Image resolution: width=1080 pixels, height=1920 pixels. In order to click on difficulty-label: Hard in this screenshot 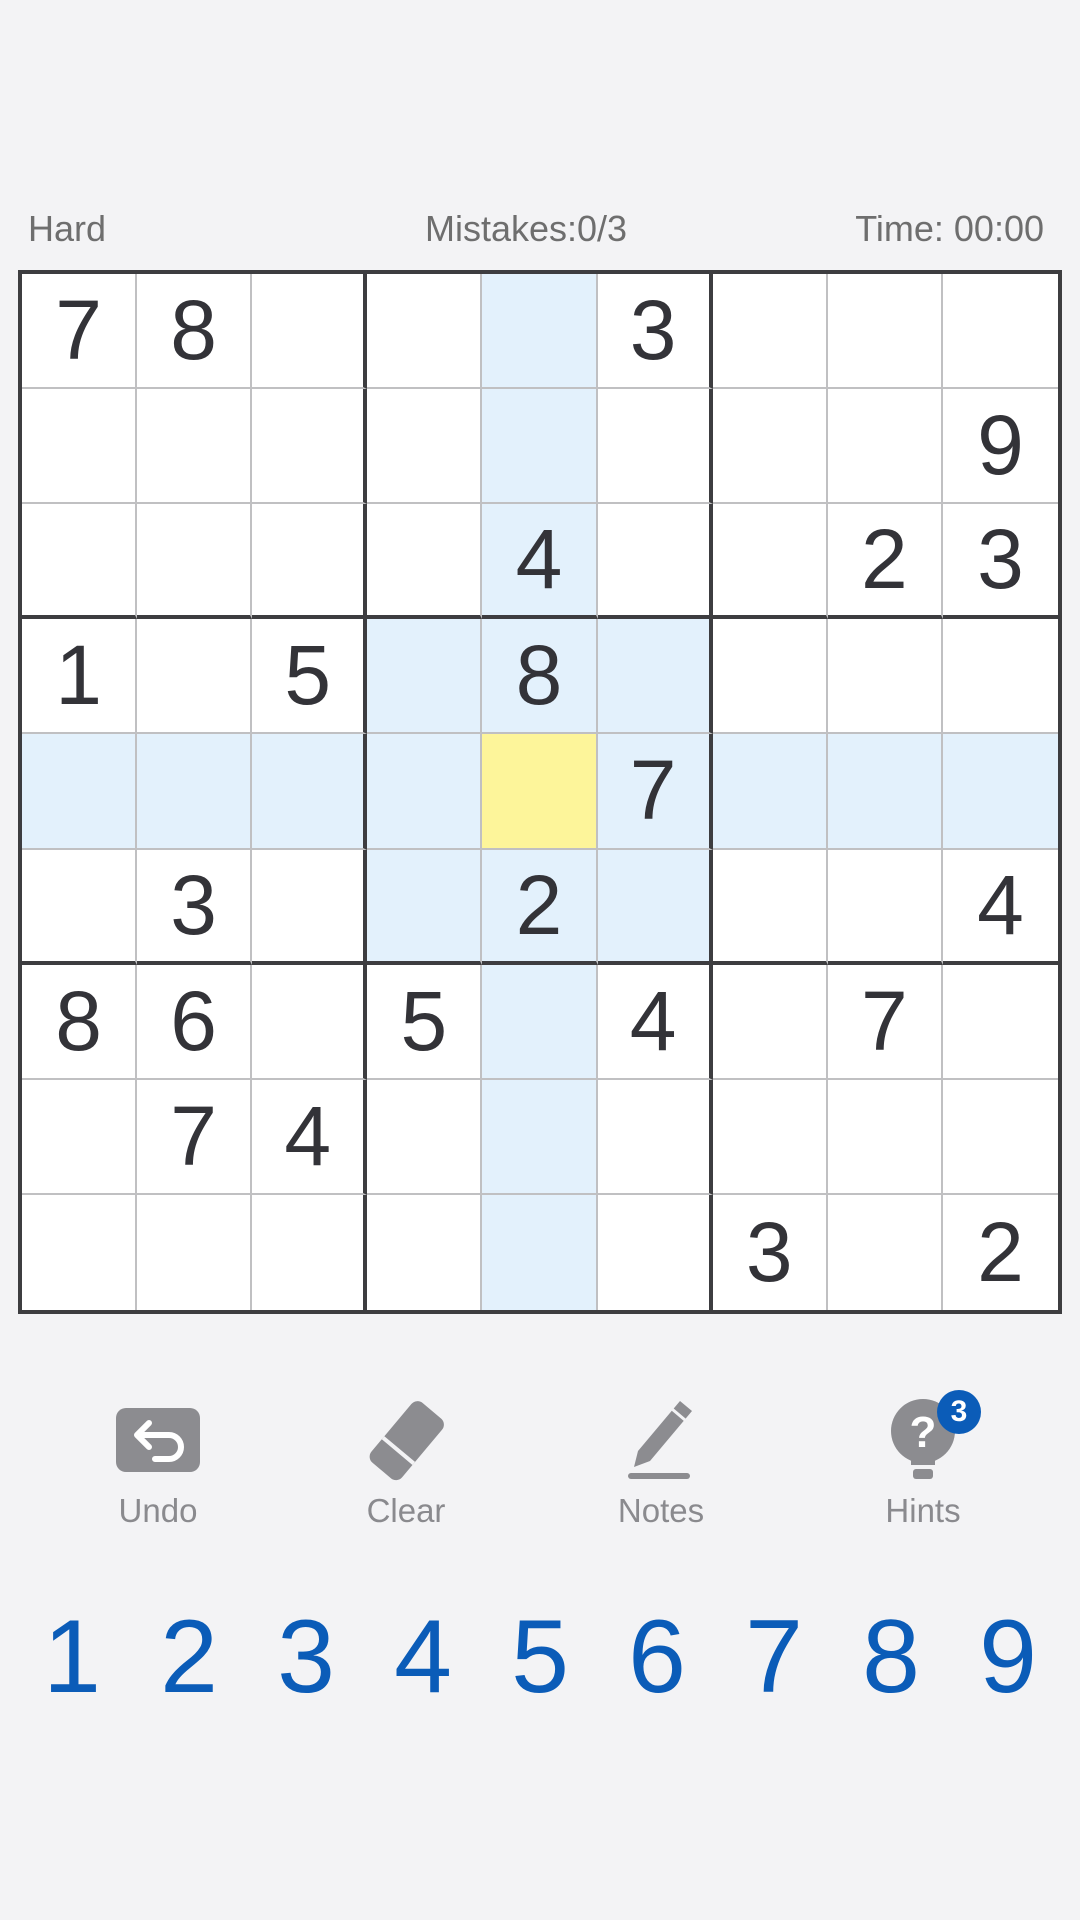, I will do `click(67, 228)`.